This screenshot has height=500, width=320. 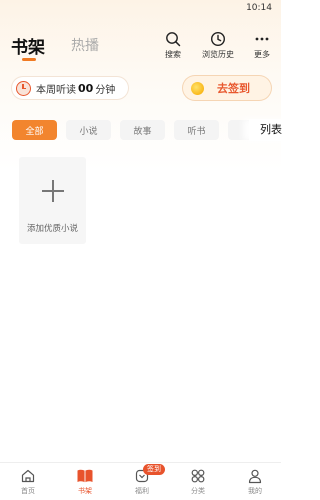 What do you see at coordinates (198, 491) in the screenshot?
I see `nav-label-category: 分类` at bounding box center [198, 491].